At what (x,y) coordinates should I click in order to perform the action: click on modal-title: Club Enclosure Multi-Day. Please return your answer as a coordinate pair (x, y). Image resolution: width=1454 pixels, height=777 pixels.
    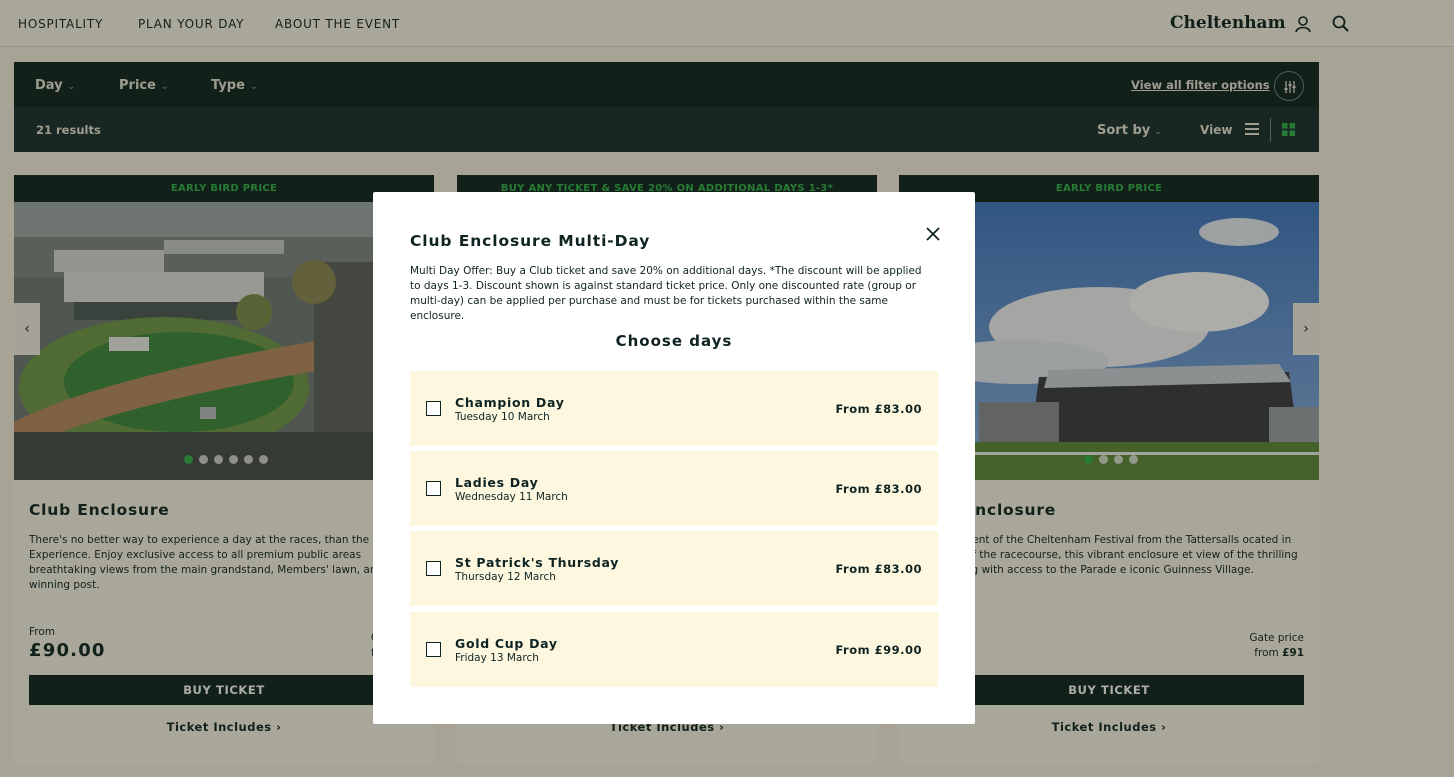
    Looking at the image, I should click on (530, 241).